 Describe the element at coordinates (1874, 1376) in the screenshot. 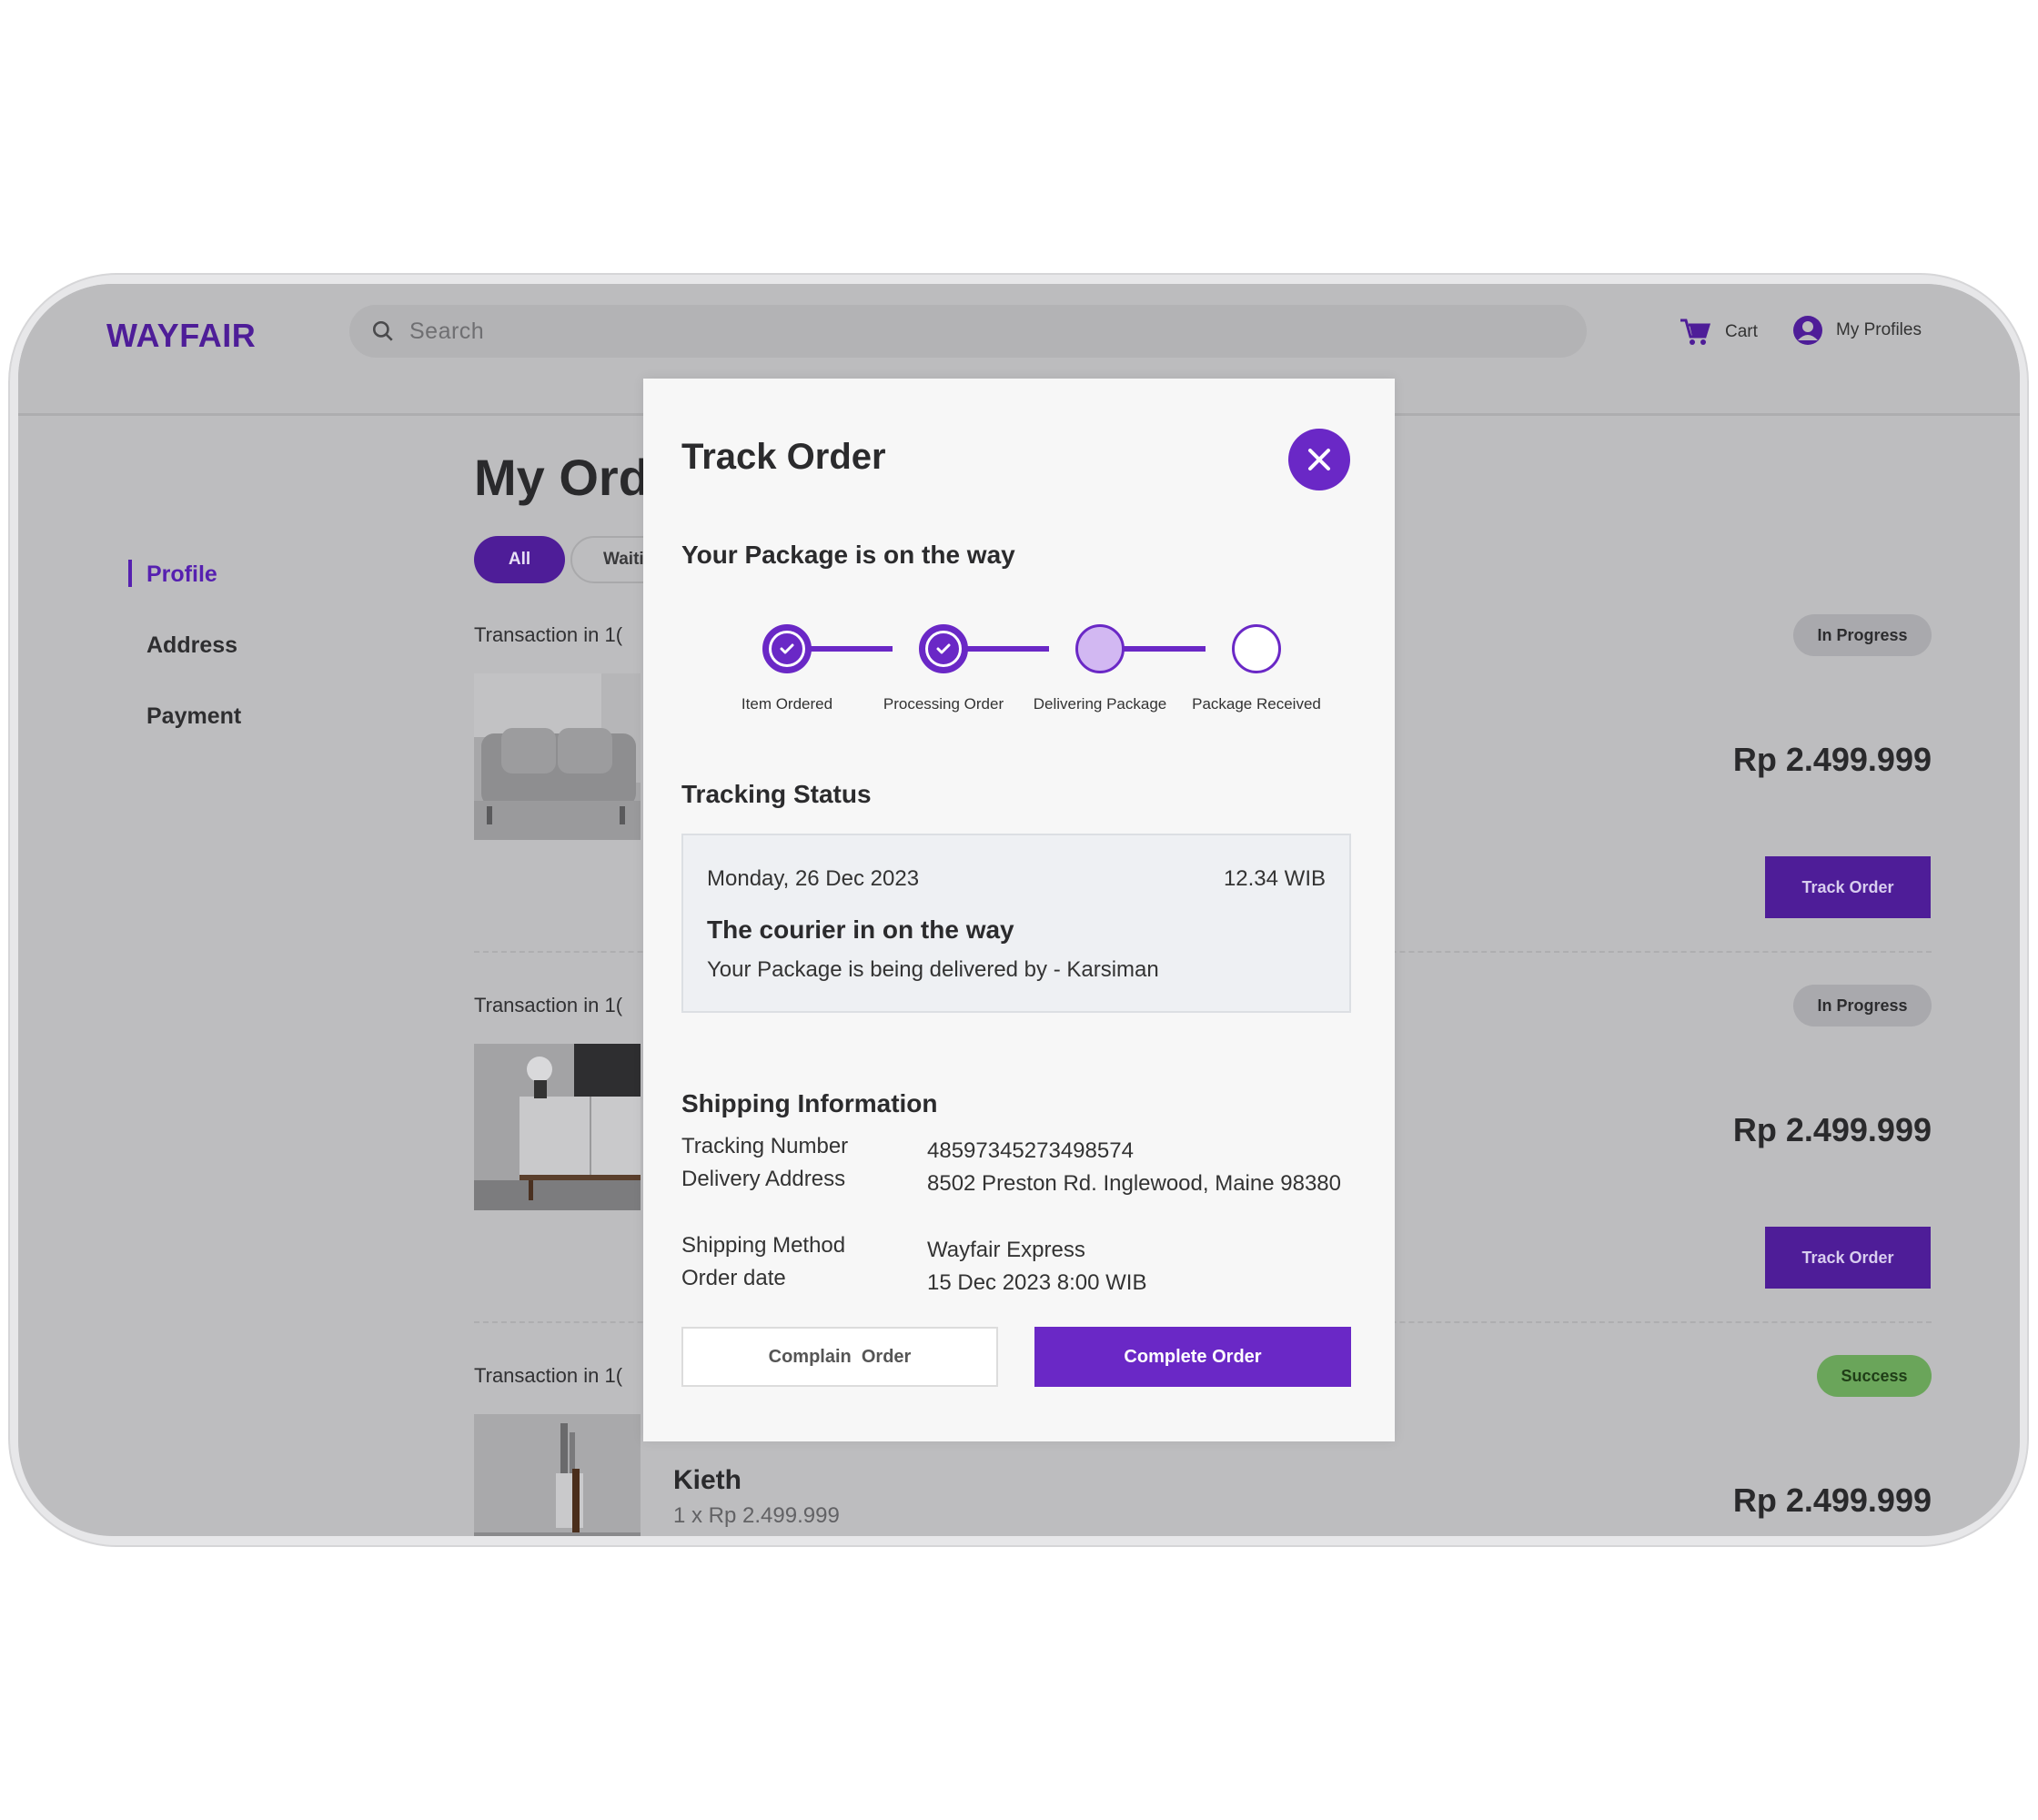

I see `status-badge: Success` at that location.